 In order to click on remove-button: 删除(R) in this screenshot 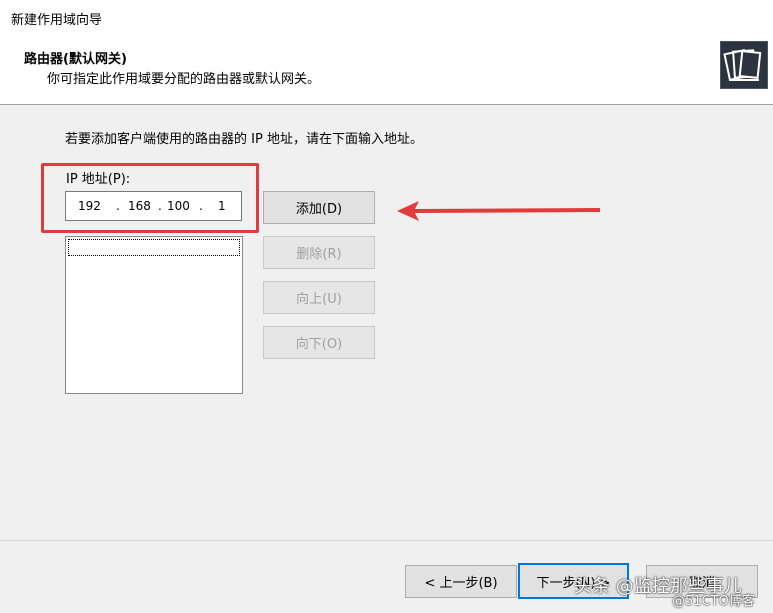, I will do `click(319, 252)`.